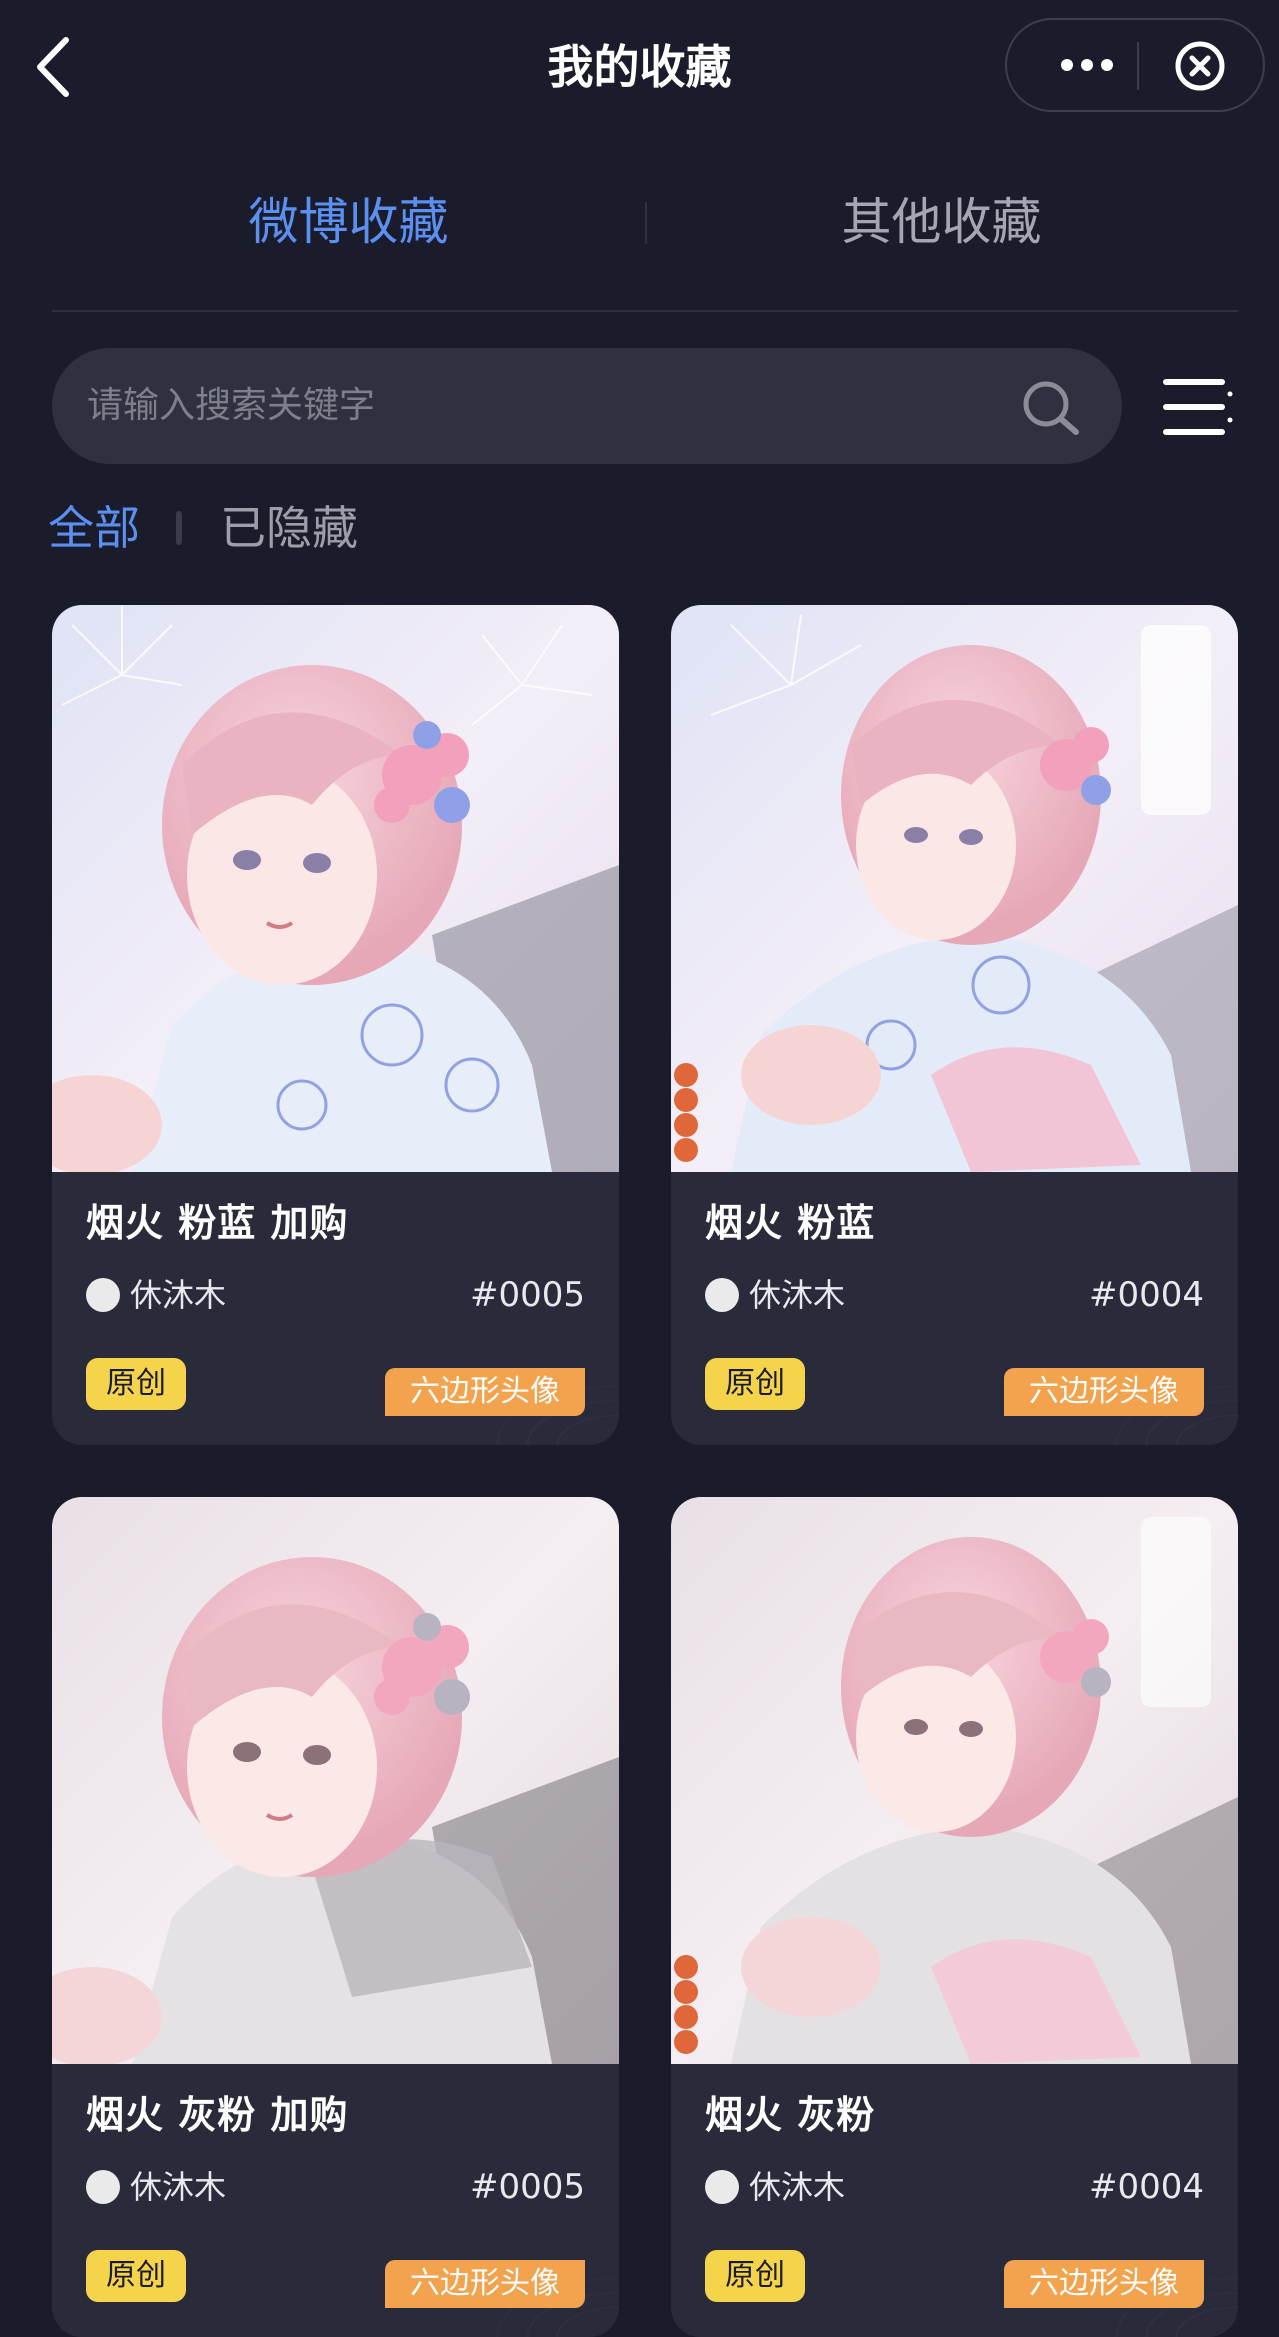  What do you see at coordinates (217, 2115) in the screenshot?
I see `card-title: 烟火 灰粉 加购` at bounding box center [217, 2115].